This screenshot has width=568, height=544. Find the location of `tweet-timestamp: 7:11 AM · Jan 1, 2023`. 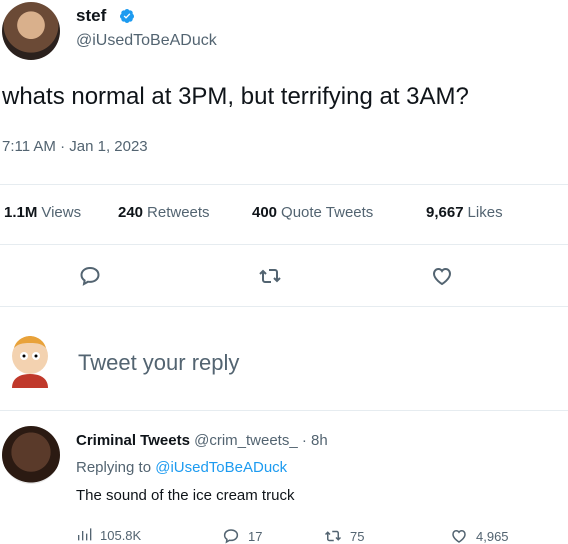

tweet-timestamp: 7:11 AM · Jan 1, 2023 is located at coordinates (75, 146).